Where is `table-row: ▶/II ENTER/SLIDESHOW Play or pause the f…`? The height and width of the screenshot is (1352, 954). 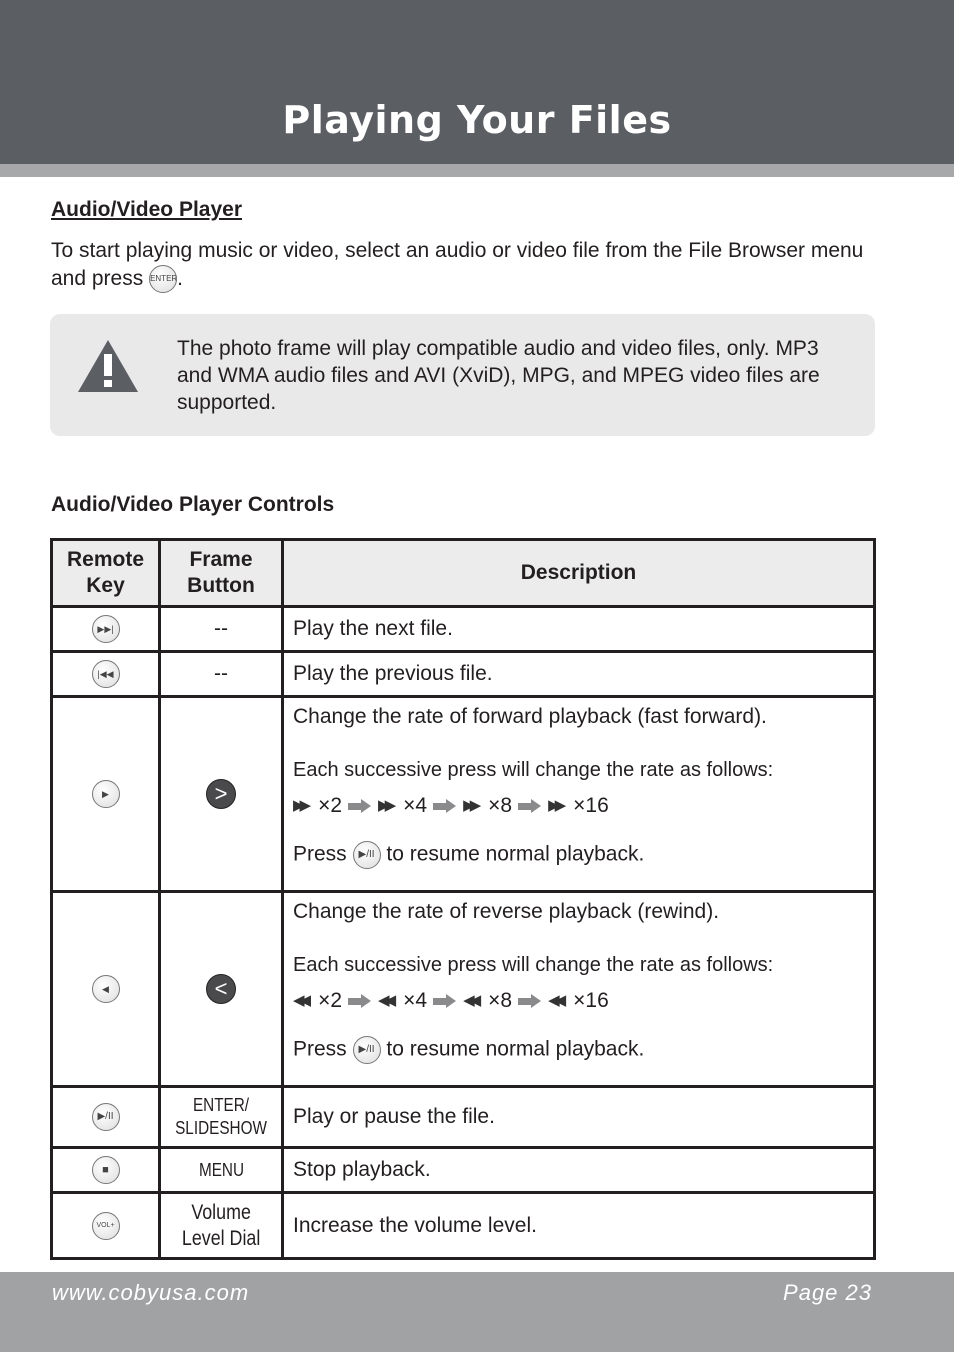 table-row: ▶/II ENTER/SLIDESHOW Play or pause the f… is located at coordinates (463, 1117).